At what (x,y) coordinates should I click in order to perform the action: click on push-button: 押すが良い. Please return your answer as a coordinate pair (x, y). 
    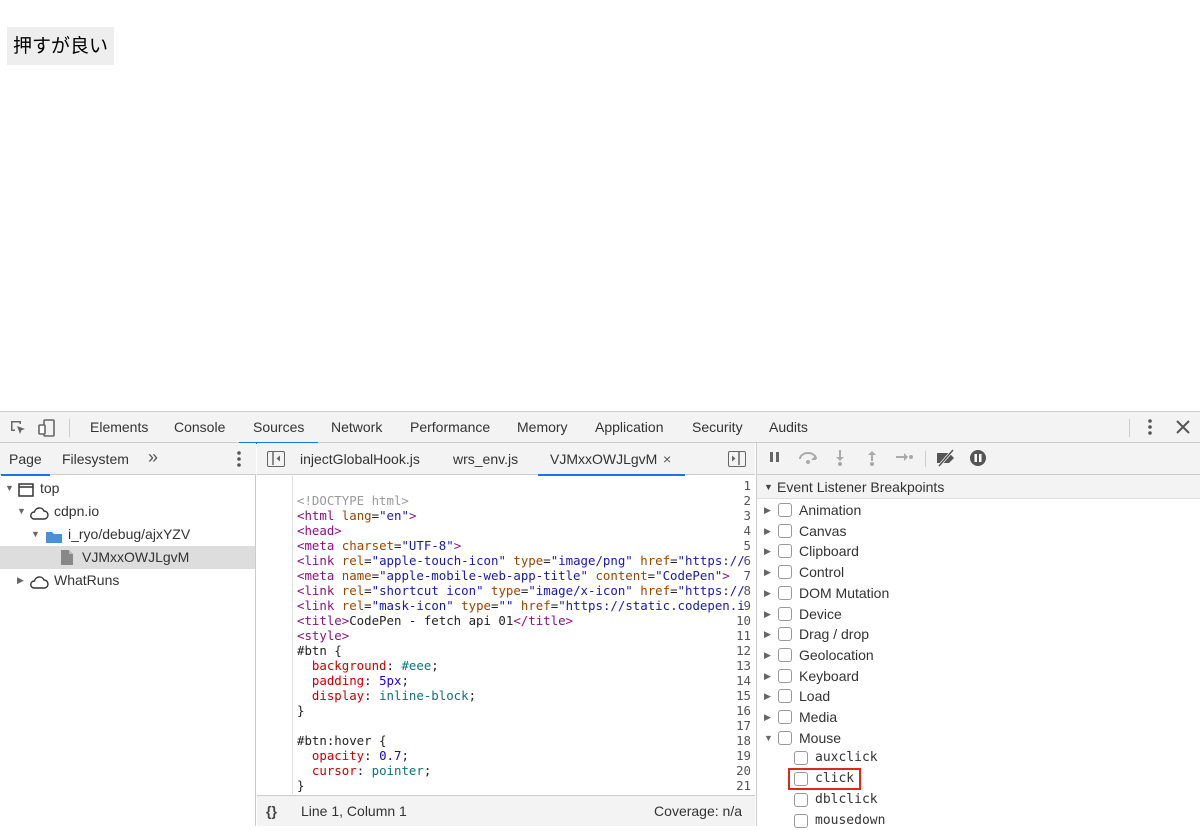
    Looking at the image, I should click on (60, 46).